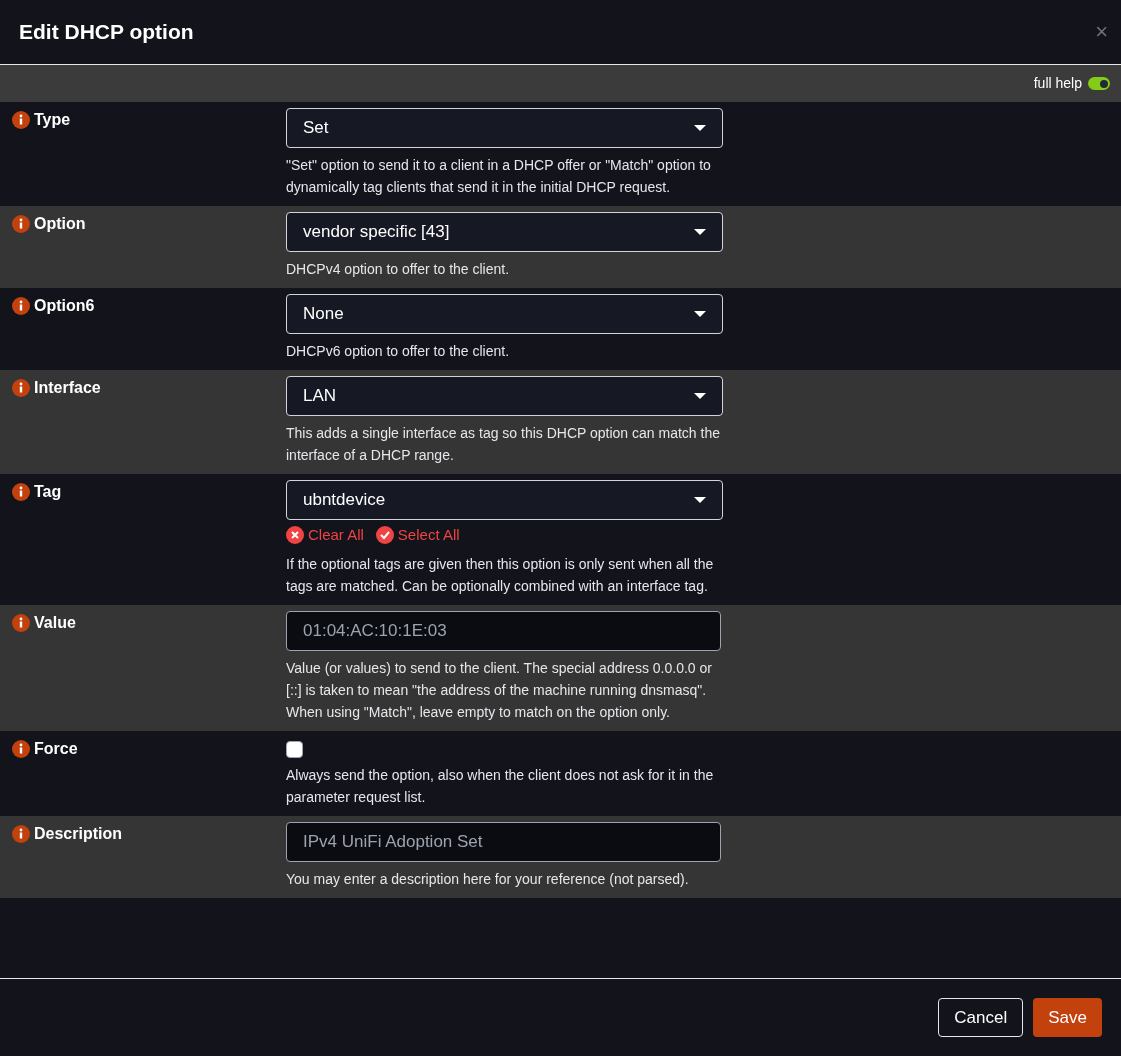 This screenshot has width=1121, height=1056. What do you see at coordinates (500, 575) in the screenshot?
I see `help-text: If the optional tags are given then this option is only sent when all the tags are matched. Can be optionally combined with an interface tag.` at bounding box center [500, 575].